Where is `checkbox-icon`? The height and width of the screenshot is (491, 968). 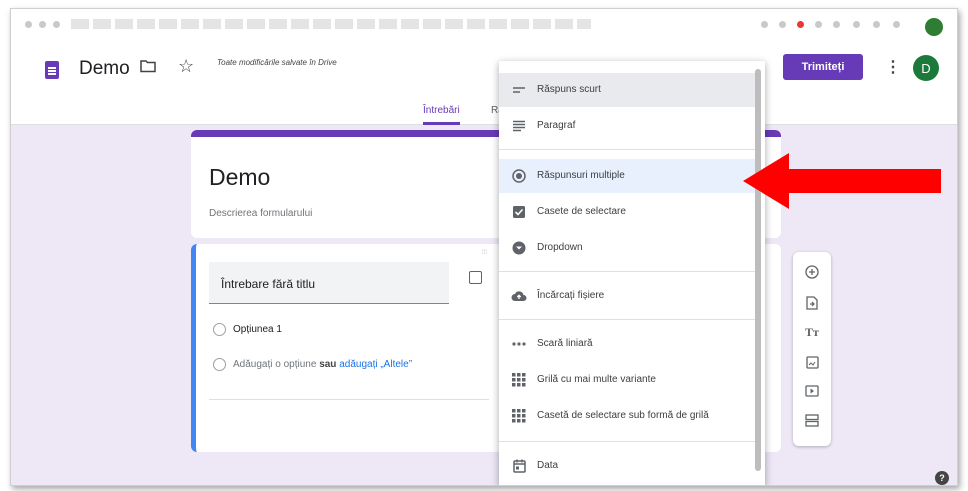 checkbox-icon is located at coordinates (519, 212).